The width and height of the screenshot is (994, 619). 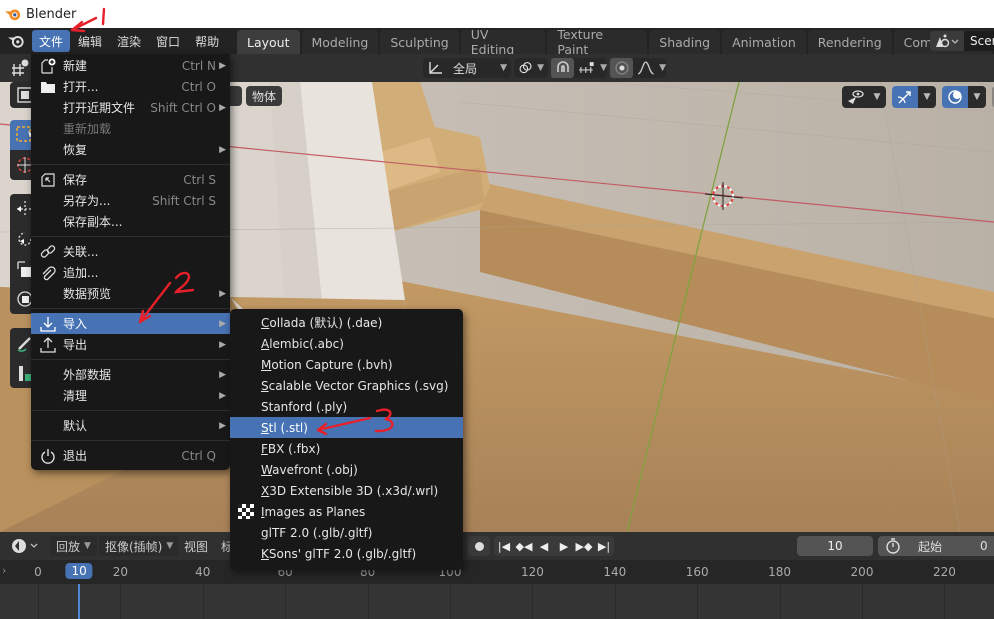 What do you see at coordinates (79, 601) in the screenshot?
I see `playhead` at bounding box center [79, 601].